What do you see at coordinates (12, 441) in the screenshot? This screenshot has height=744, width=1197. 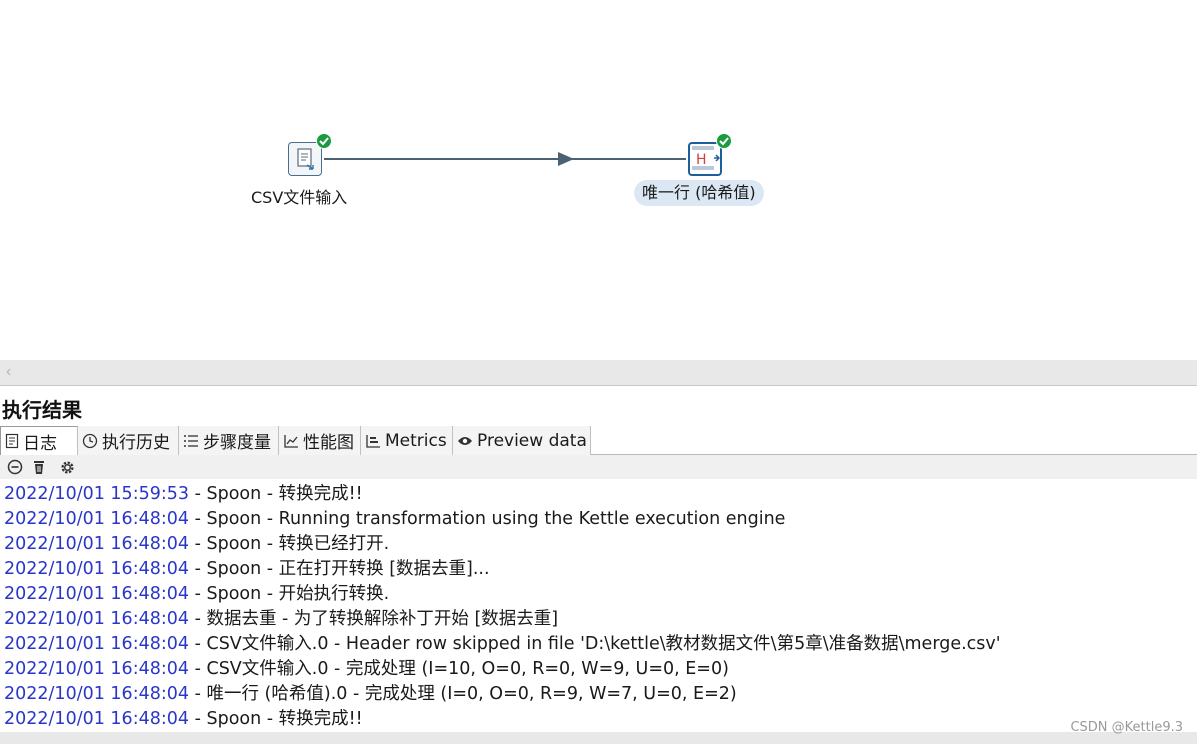 I see `log-icon` at bounding box center [12, 441].